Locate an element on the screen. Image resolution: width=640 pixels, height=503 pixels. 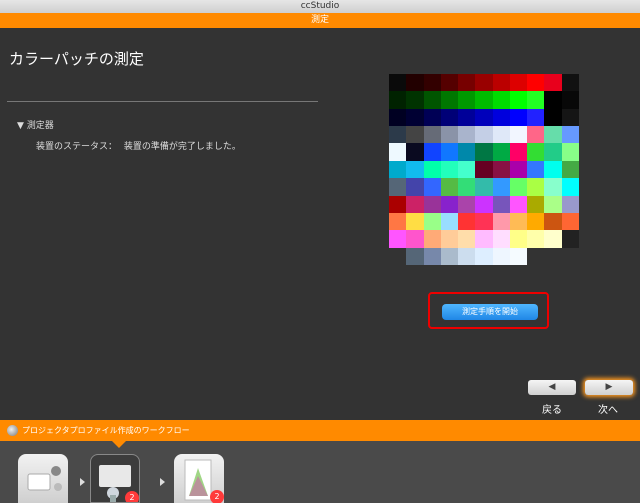
workflow-step-measure: 2 is located at coordinates (115, 478).